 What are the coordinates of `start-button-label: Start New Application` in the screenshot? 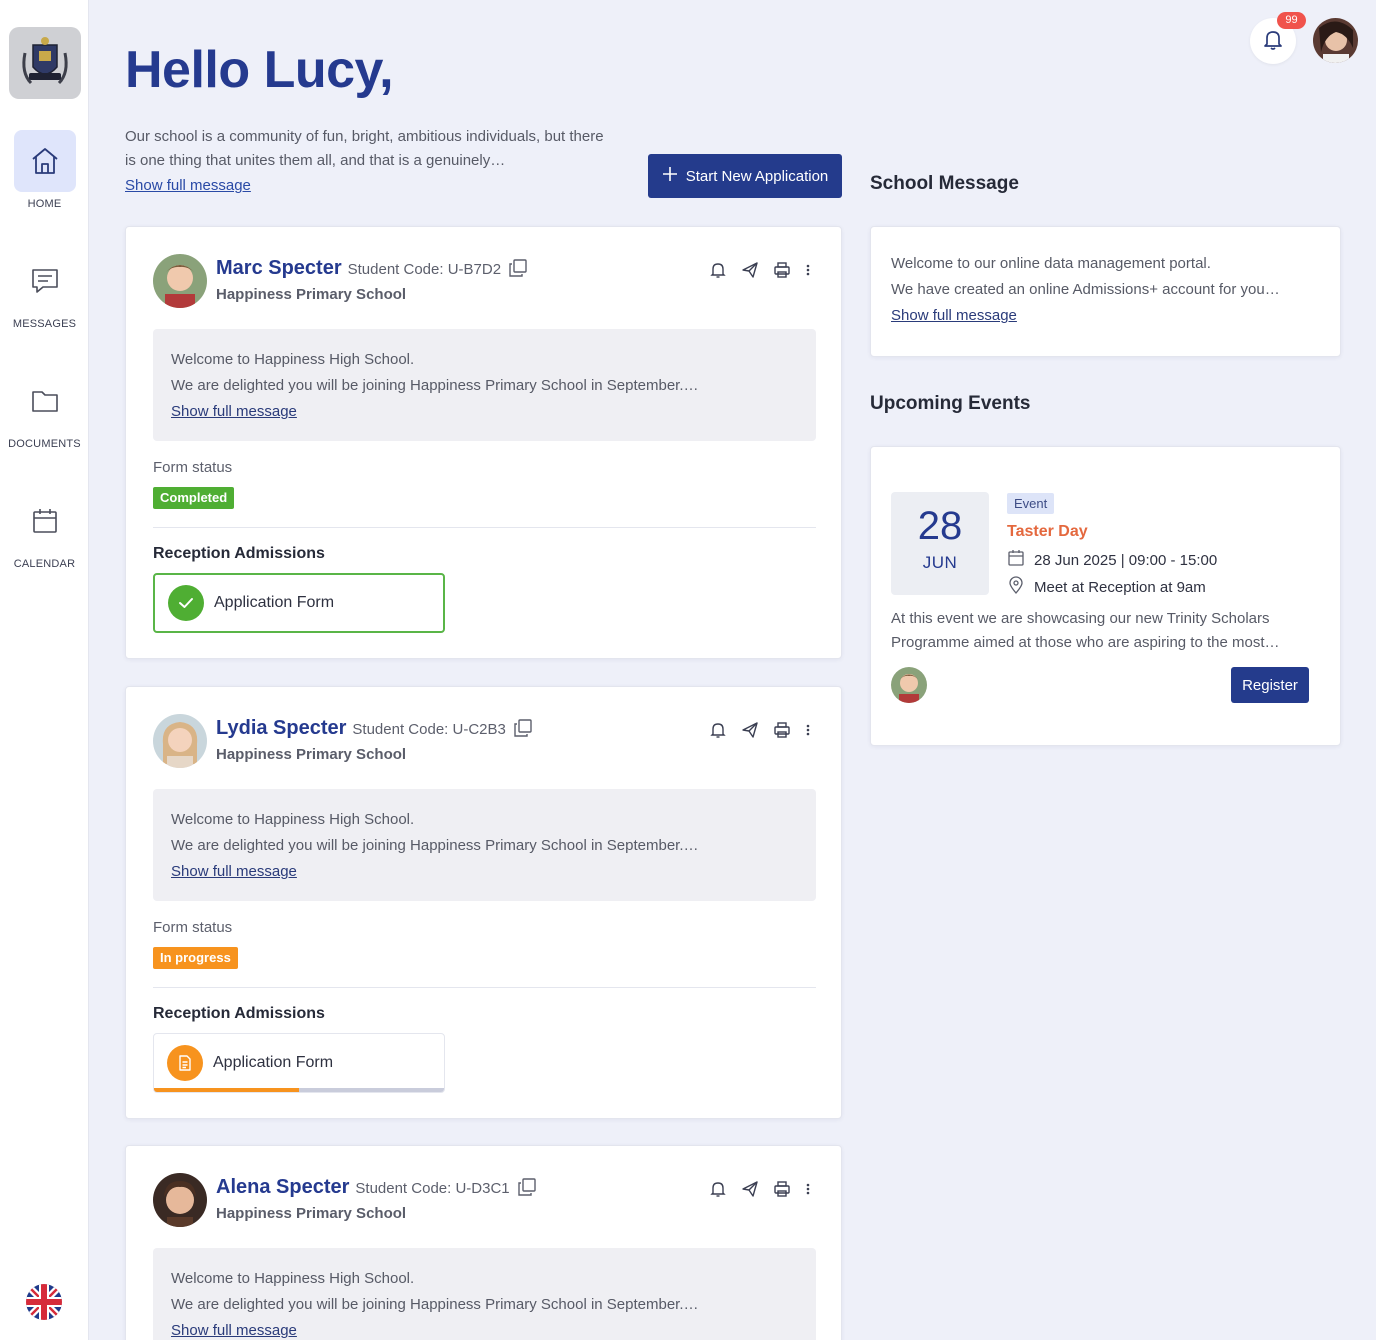 It's located at (757, 176).